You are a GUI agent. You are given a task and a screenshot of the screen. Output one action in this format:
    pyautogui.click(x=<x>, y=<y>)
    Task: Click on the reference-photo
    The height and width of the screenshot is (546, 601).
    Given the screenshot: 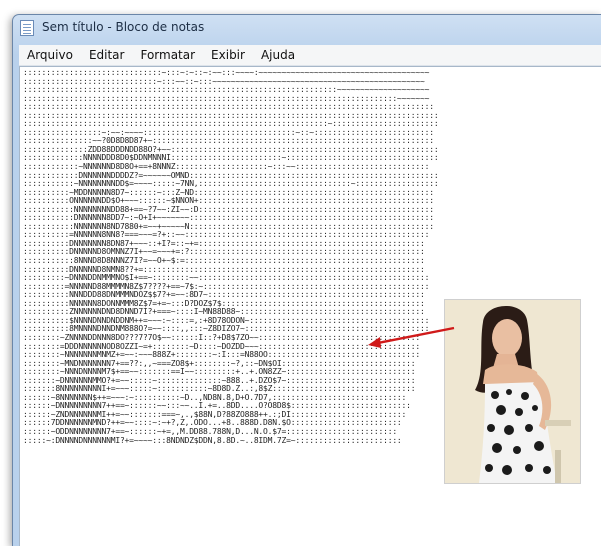 What is the action you would take?
    pyautogui.click(x=512, y=391)
    